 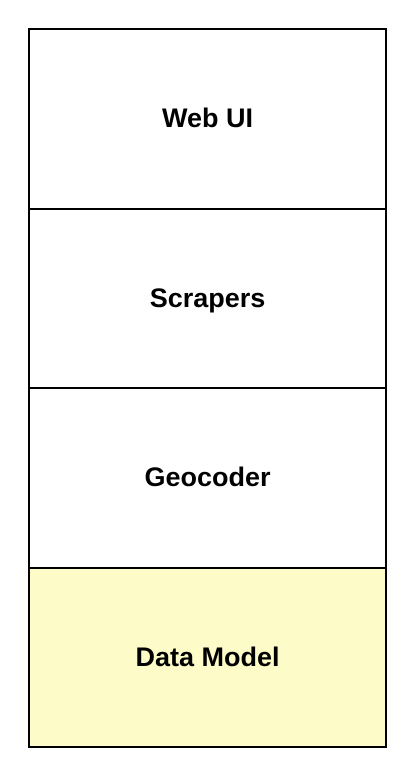 I want to click on layer-label-data-model: Data Model, so click(x=207, y=656).